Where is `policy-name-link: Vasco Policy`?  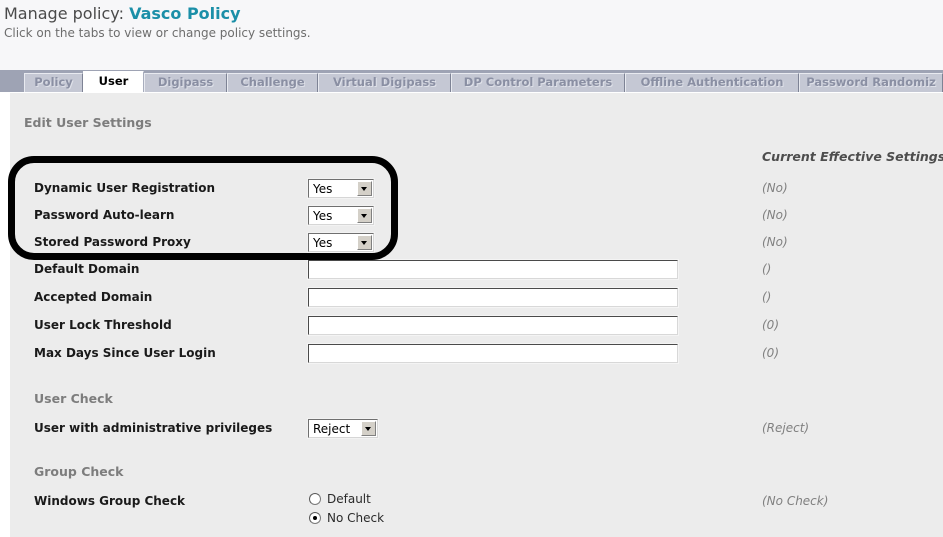 policy-name-link: Vasco Policy is located at coordinates (184, 13).